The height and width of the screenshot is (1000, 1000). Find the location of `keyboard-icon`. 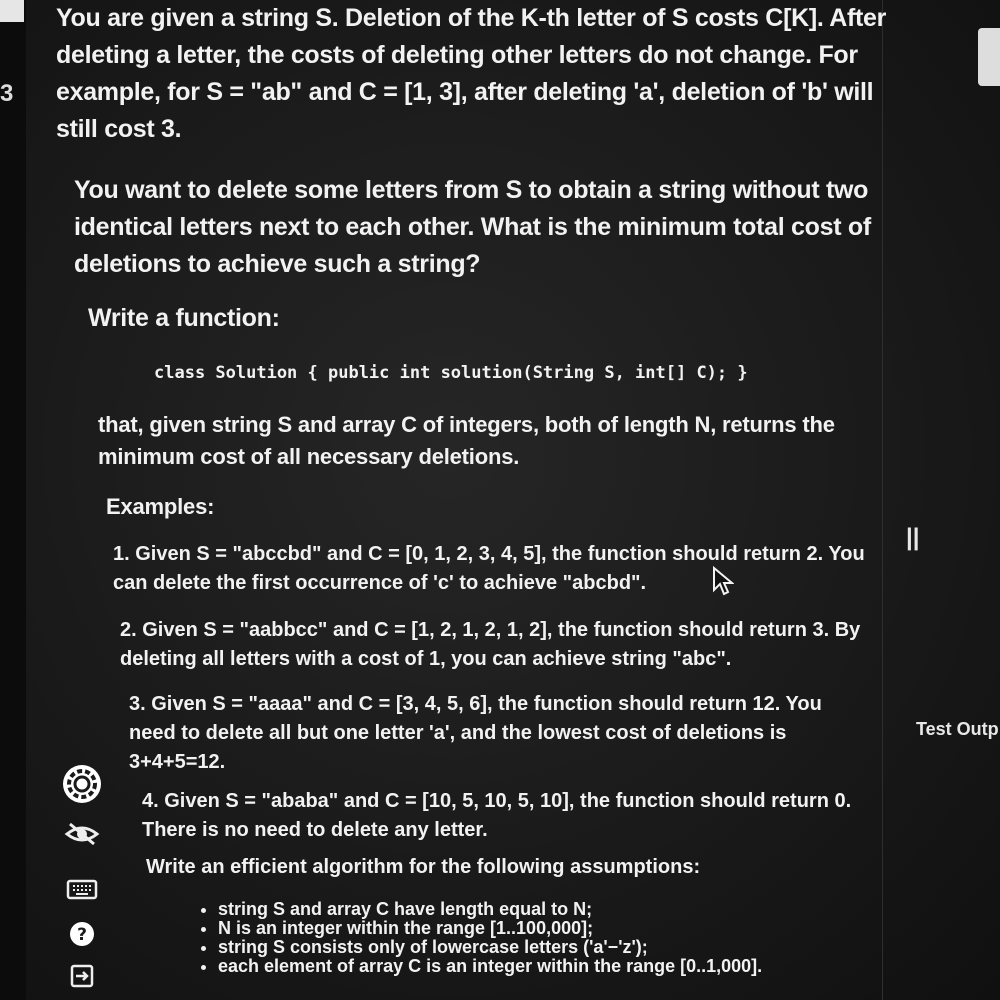

keyboard-icon is located at coordinates (82, 889).